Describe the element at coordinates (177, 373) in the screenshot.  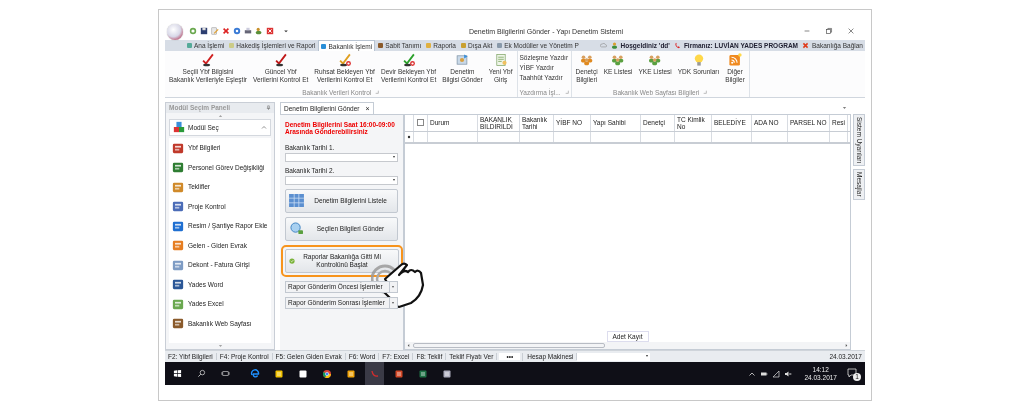
I see `windows-logo-icon` at that location.